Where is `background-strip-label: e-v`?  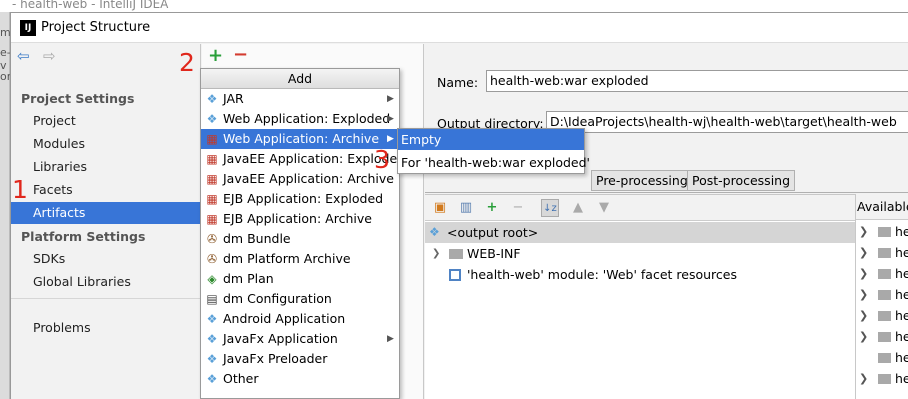
background-strip-label: e-v is located at coordinates (5, 59).